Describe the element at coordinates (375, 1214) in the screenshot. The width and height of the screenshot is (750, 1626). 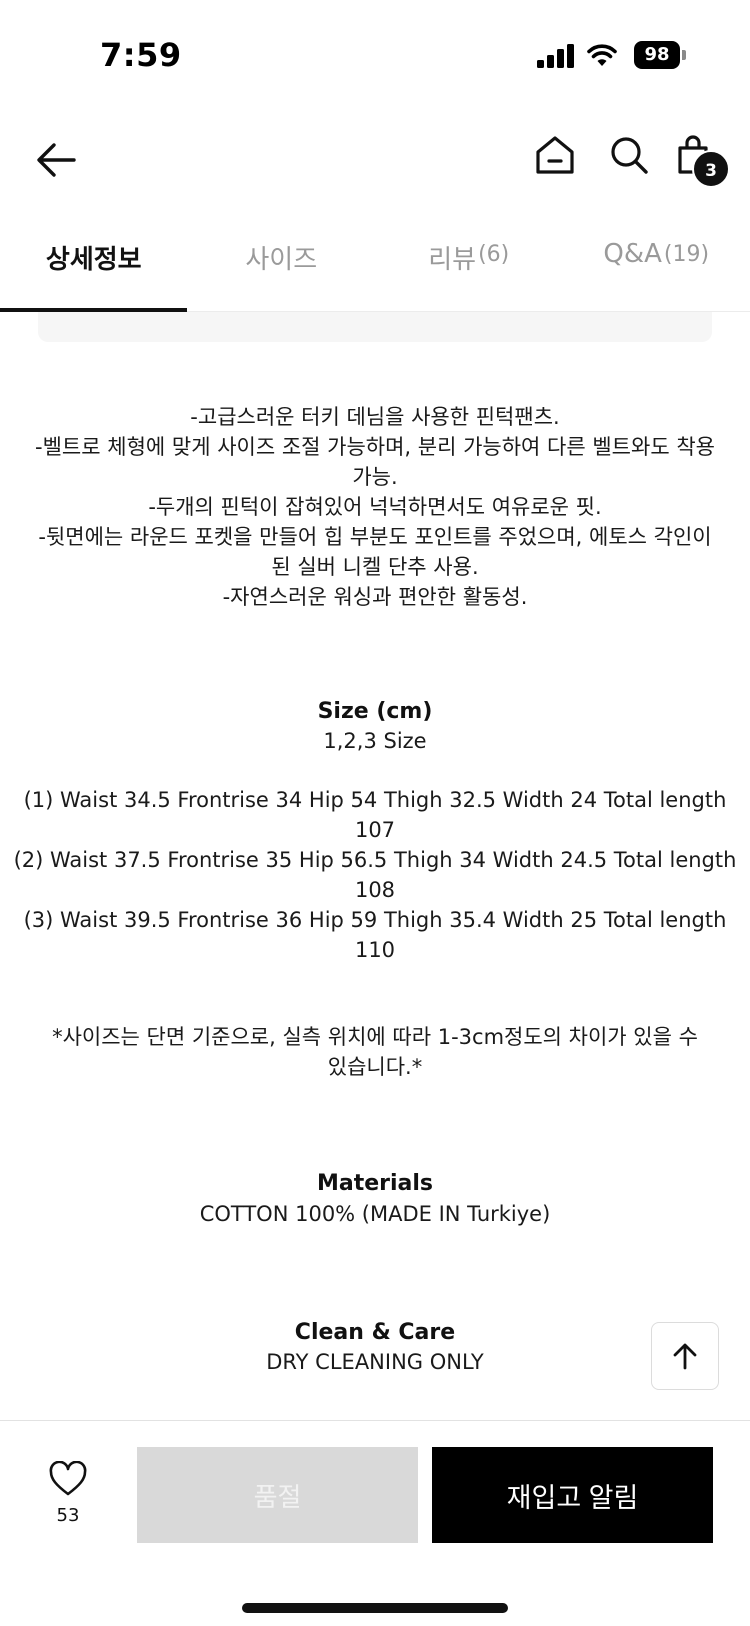
I see `materials-value: COTTON 100% (MADE IN Turkiye)` at that location.